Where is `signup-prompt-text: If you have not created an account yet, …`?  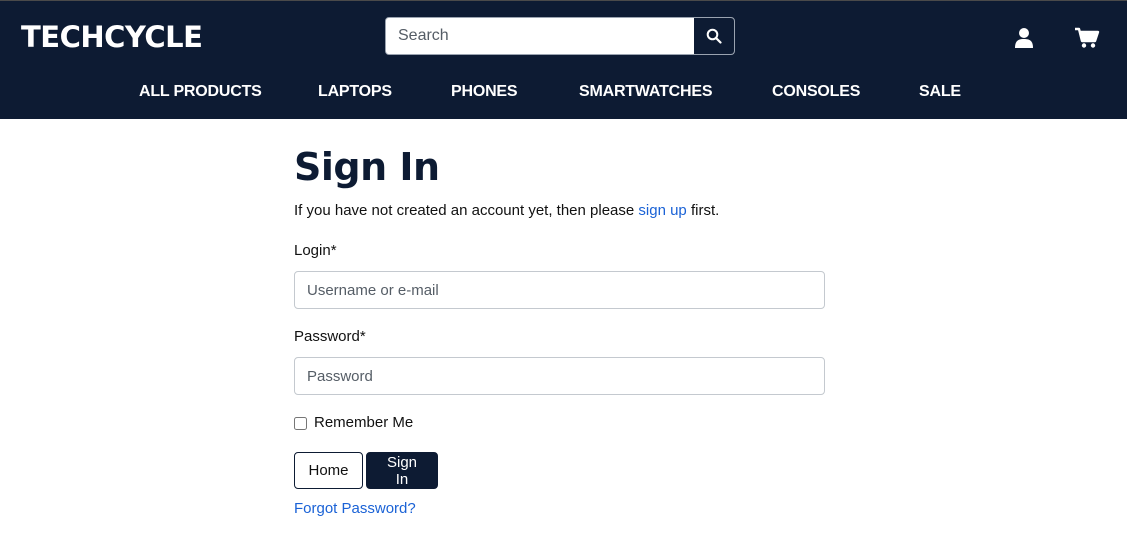
signup-prompt-text: If you have not created an account yet, … is located at coordinates (466, 210).